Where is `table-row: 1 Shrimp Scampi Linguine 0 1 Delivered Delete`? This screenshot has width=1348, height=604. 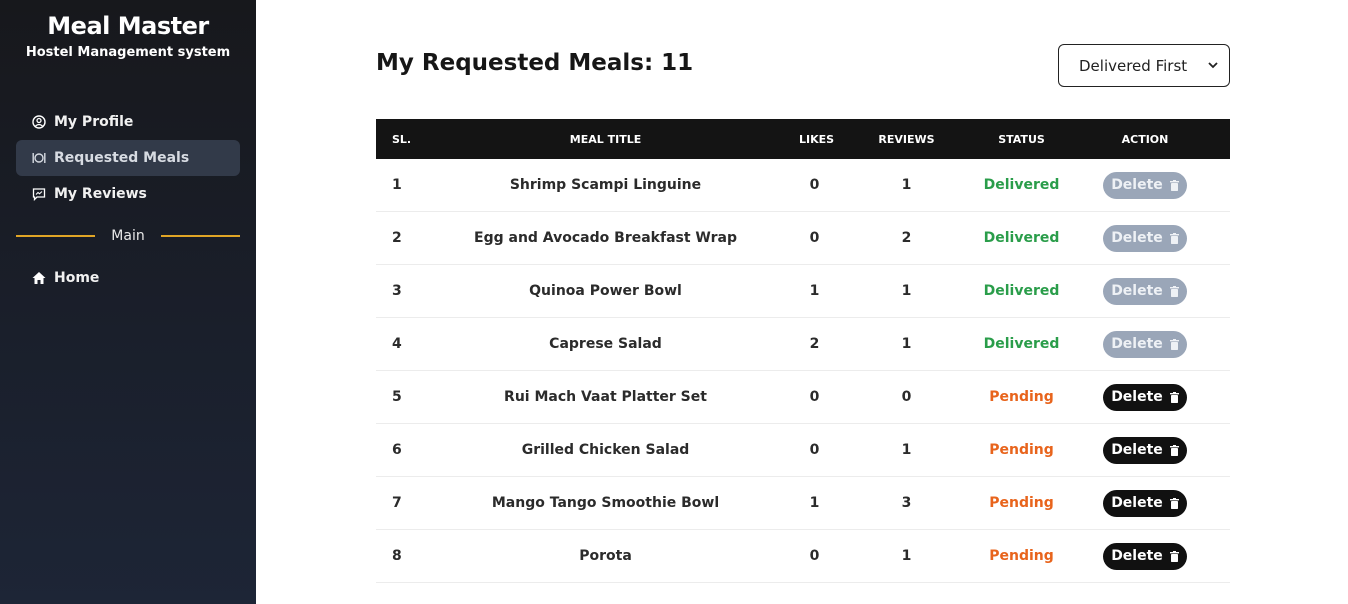 table-row: 1 Shrimp Scampi Linguine 0 1 Delivered Delete is located at coordinates (803, 185).